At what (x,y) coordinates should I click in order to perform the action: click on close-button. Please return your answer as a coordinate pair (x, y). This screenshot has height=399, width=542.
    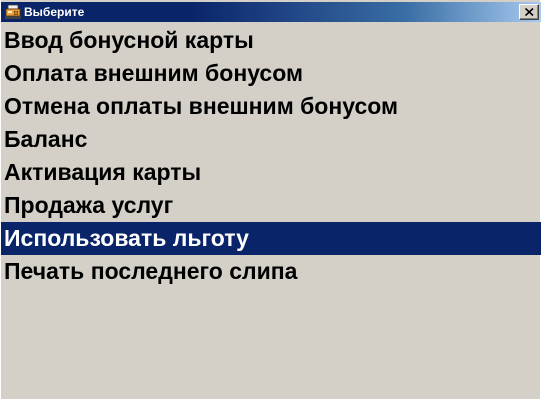
    Looking at the image, I should click on (529, 12).